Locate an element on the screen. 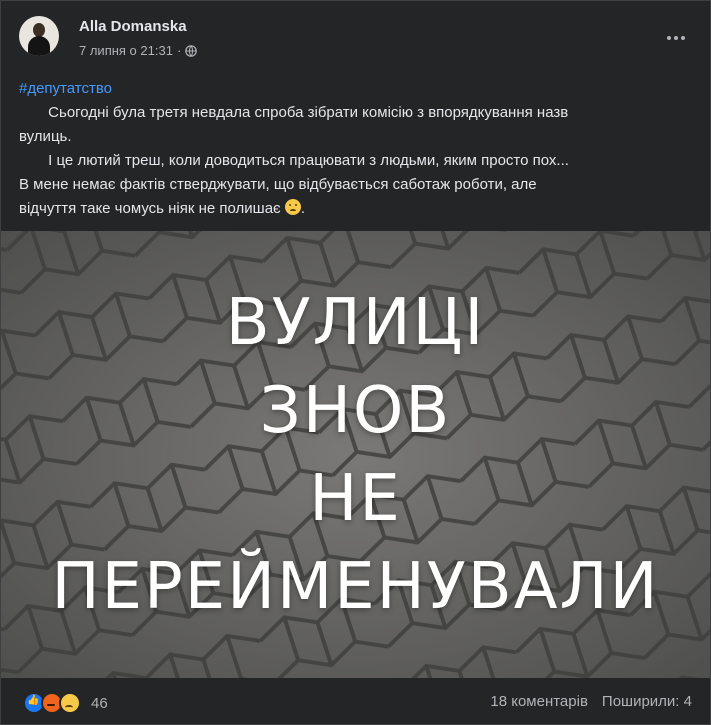 The height and width of the screenshot is (725, 711). more-options-button is located at coordinates (676, 38).